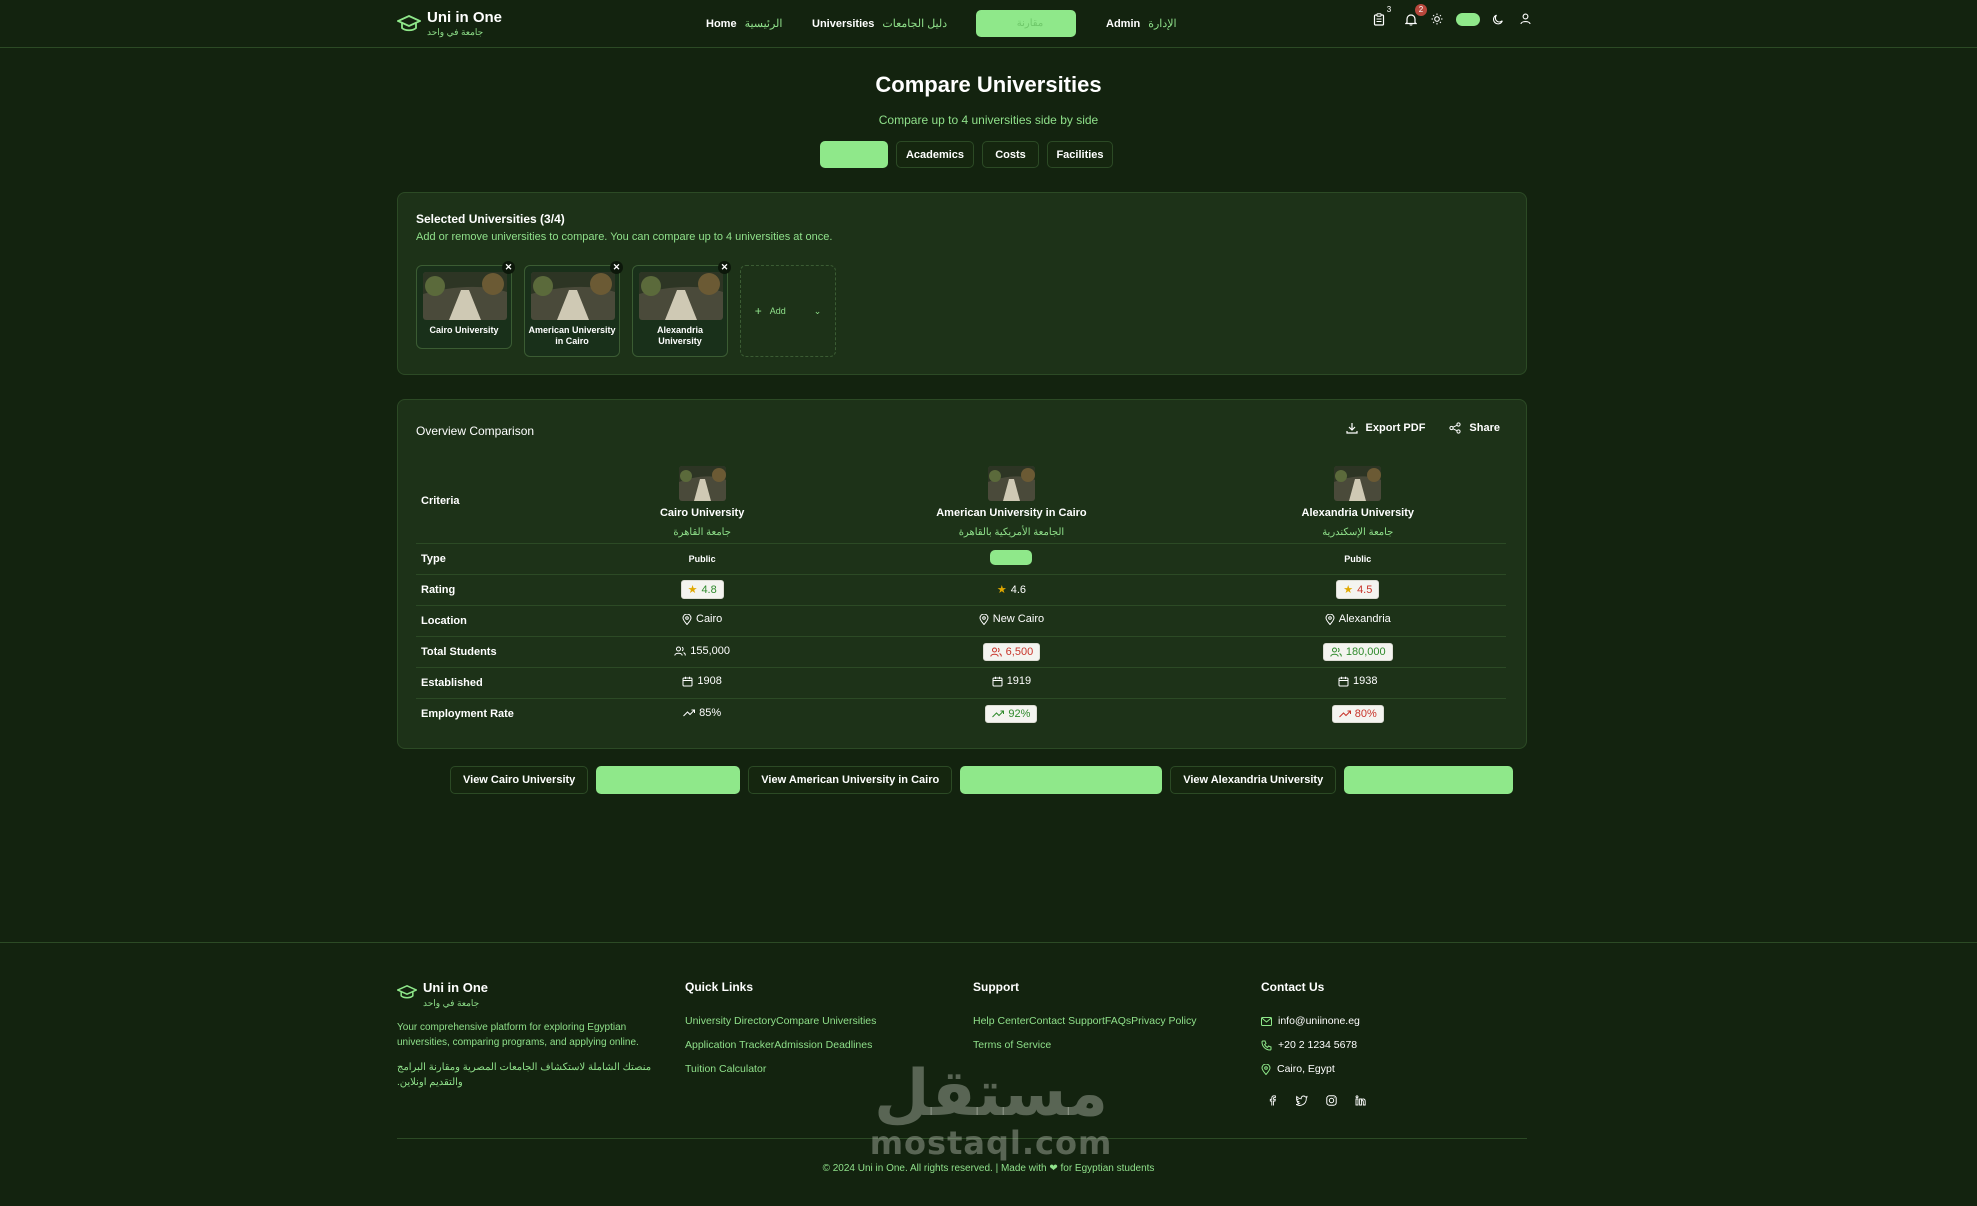  Describe the element at coordinates (1468, 19) in the screenshot. I see `theme-toggle` at that location.